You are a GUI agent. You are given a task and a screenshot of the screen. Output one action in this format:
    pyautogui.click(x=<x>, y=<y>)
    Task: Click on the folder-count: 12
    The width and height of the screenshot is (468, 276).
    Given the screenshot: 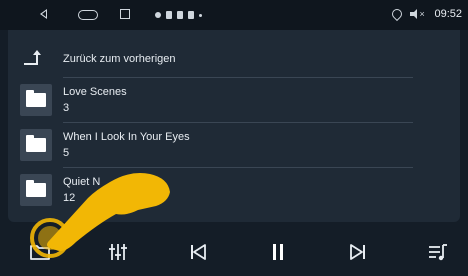 What is the action you would take?
    pyautogui.click(x=69, y=198)
    